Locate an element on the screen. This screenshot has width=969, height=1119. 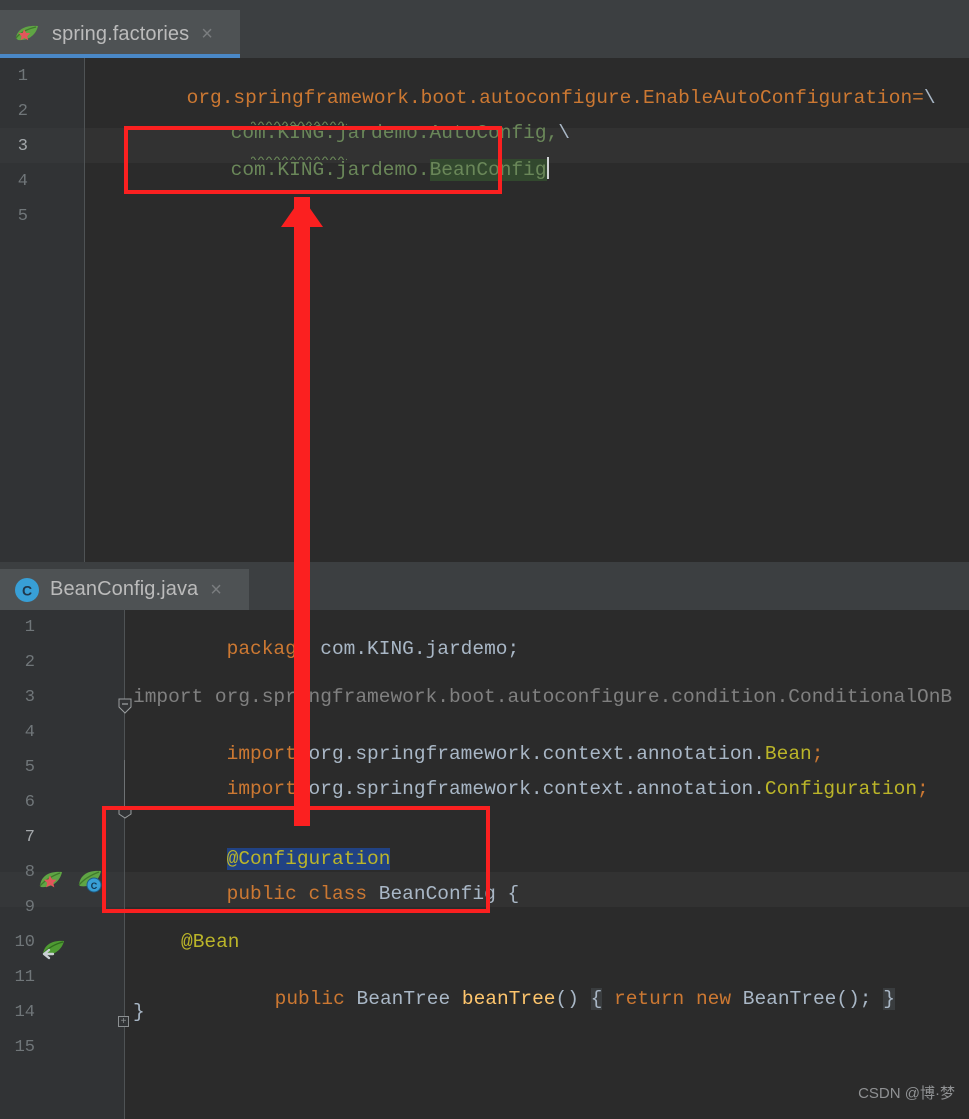
line-number: 6 is located at coordinates (29, 802).